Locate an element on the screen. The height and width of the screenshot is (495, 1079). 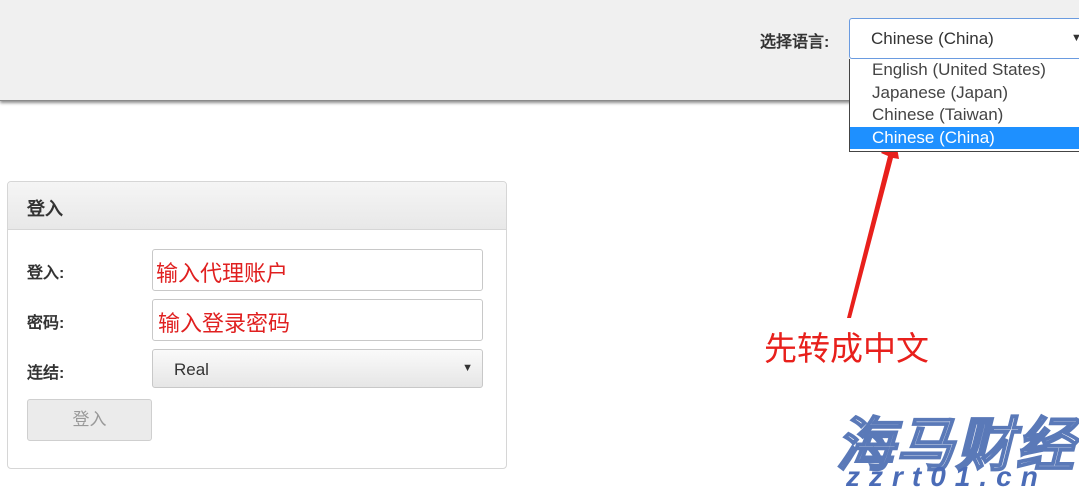
annotation-text: 先转成中文 is located at coordinates (846, 348).